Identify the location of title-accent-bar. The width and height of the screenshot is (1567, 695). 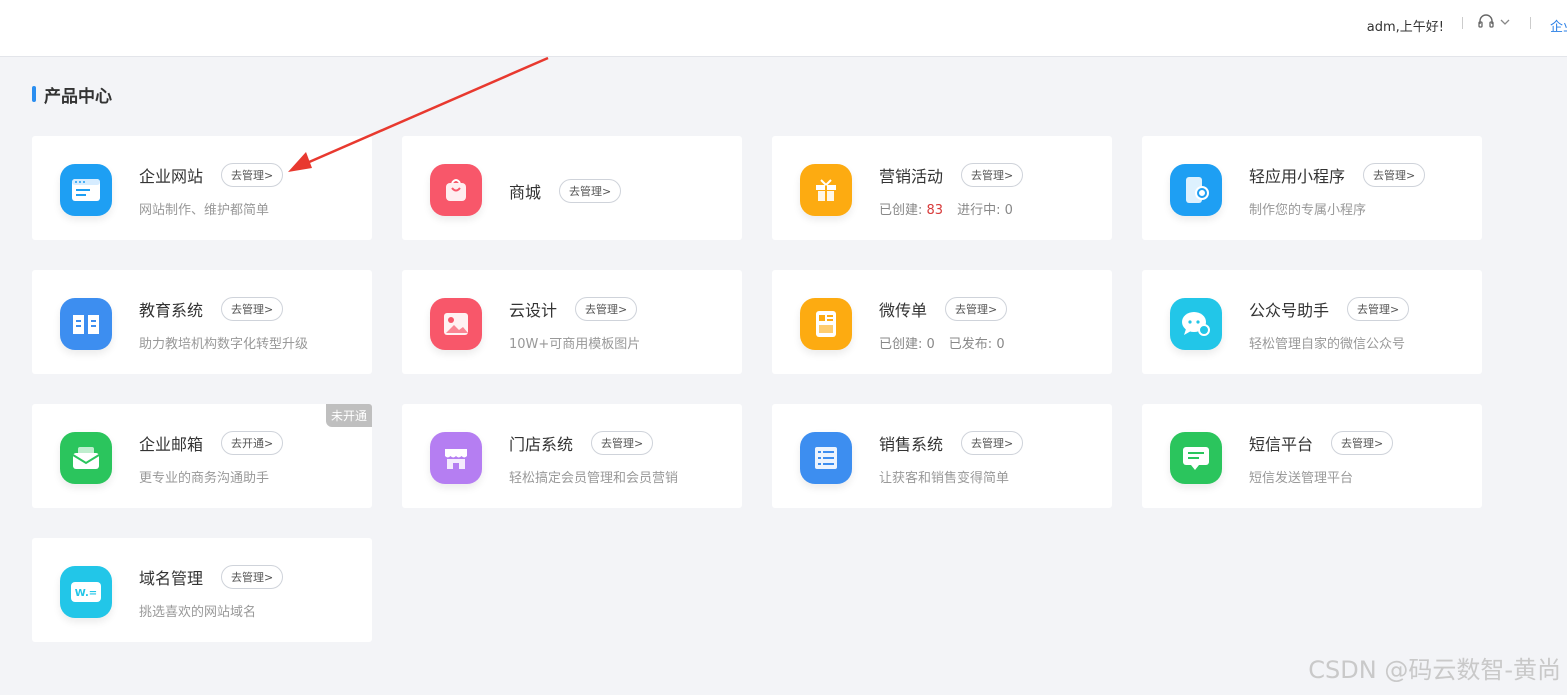
(34, 94).